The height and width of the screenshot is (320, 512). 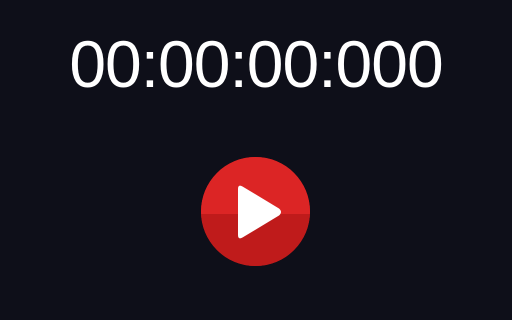 What do you see at coordinates (259, 212) in the screenshot?
I see `play-icon` at bounding box center [259, 212].